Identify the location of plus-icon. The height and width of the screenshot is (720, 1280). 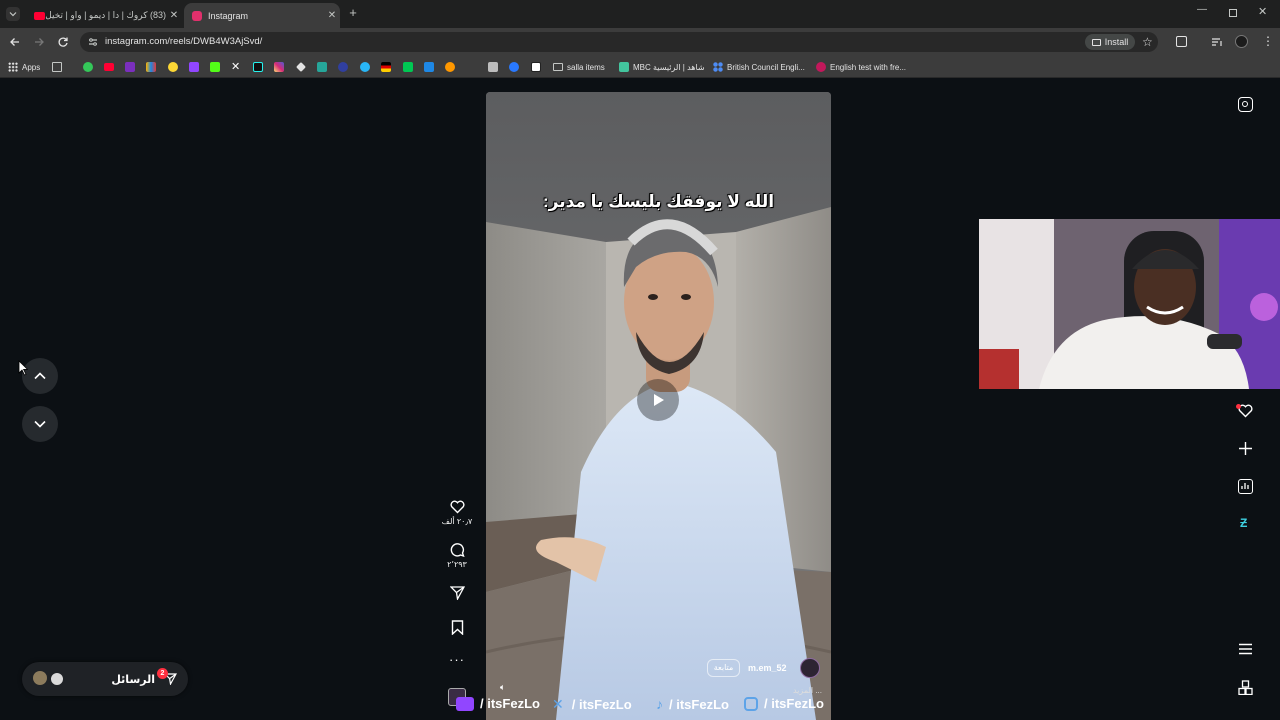
(1245, 448).